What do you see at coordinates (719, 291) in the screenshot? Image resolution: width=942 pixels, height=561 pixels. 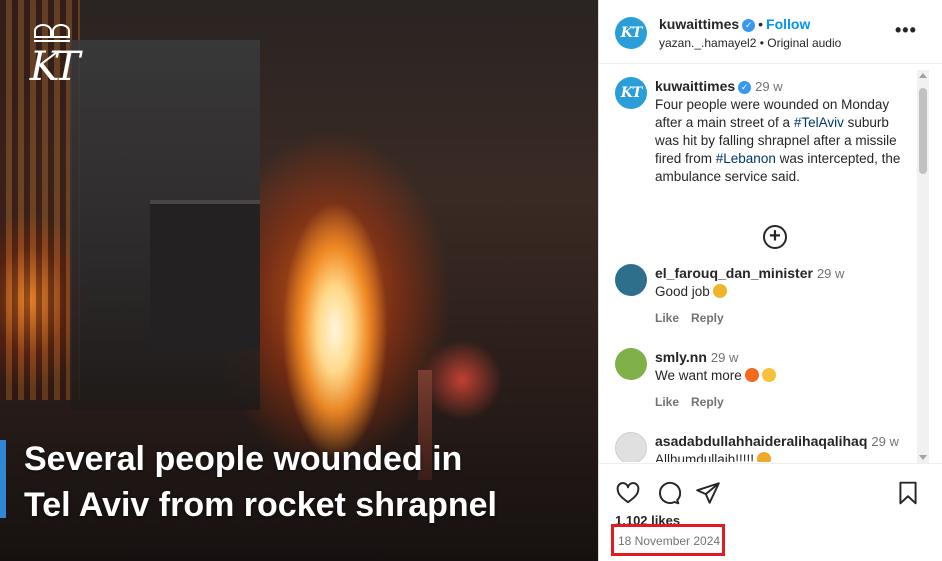 I see `thumbs-up-icon` at bounding box center [719, 291].